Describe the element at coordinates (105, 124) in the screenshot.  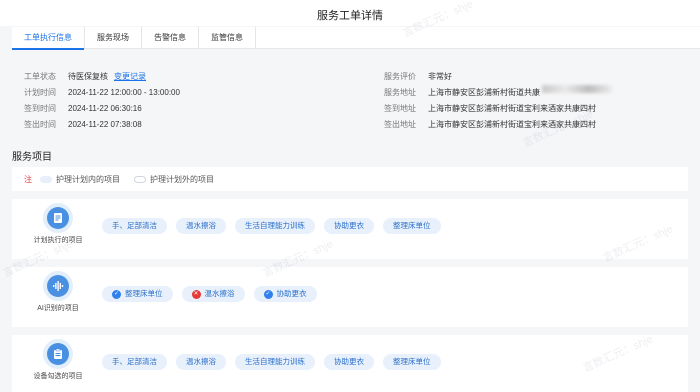
I see `checkout-time-value: 2024-11-22 07:38:08` at that location.